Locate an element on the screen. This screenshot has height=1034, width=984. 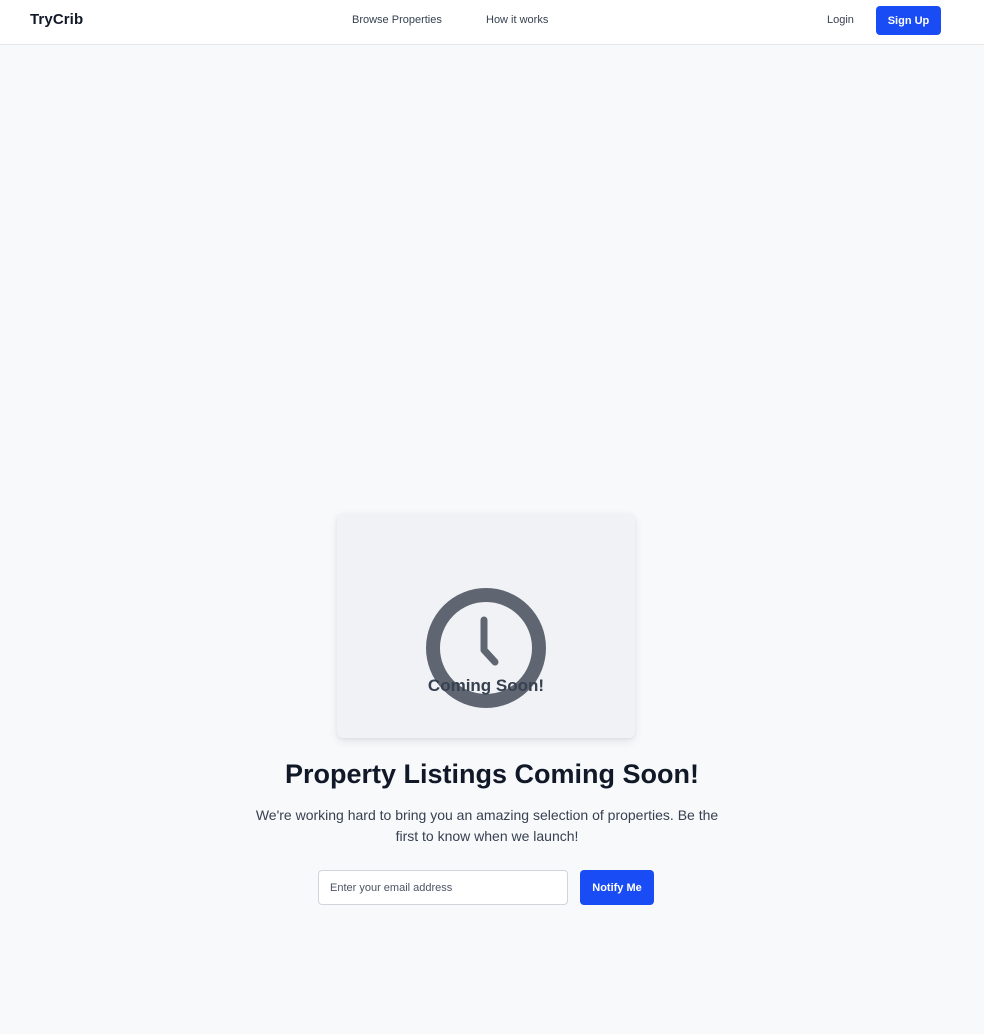
nav-link-browse-properties: Browse Properties is located at coordinates (397, 20).